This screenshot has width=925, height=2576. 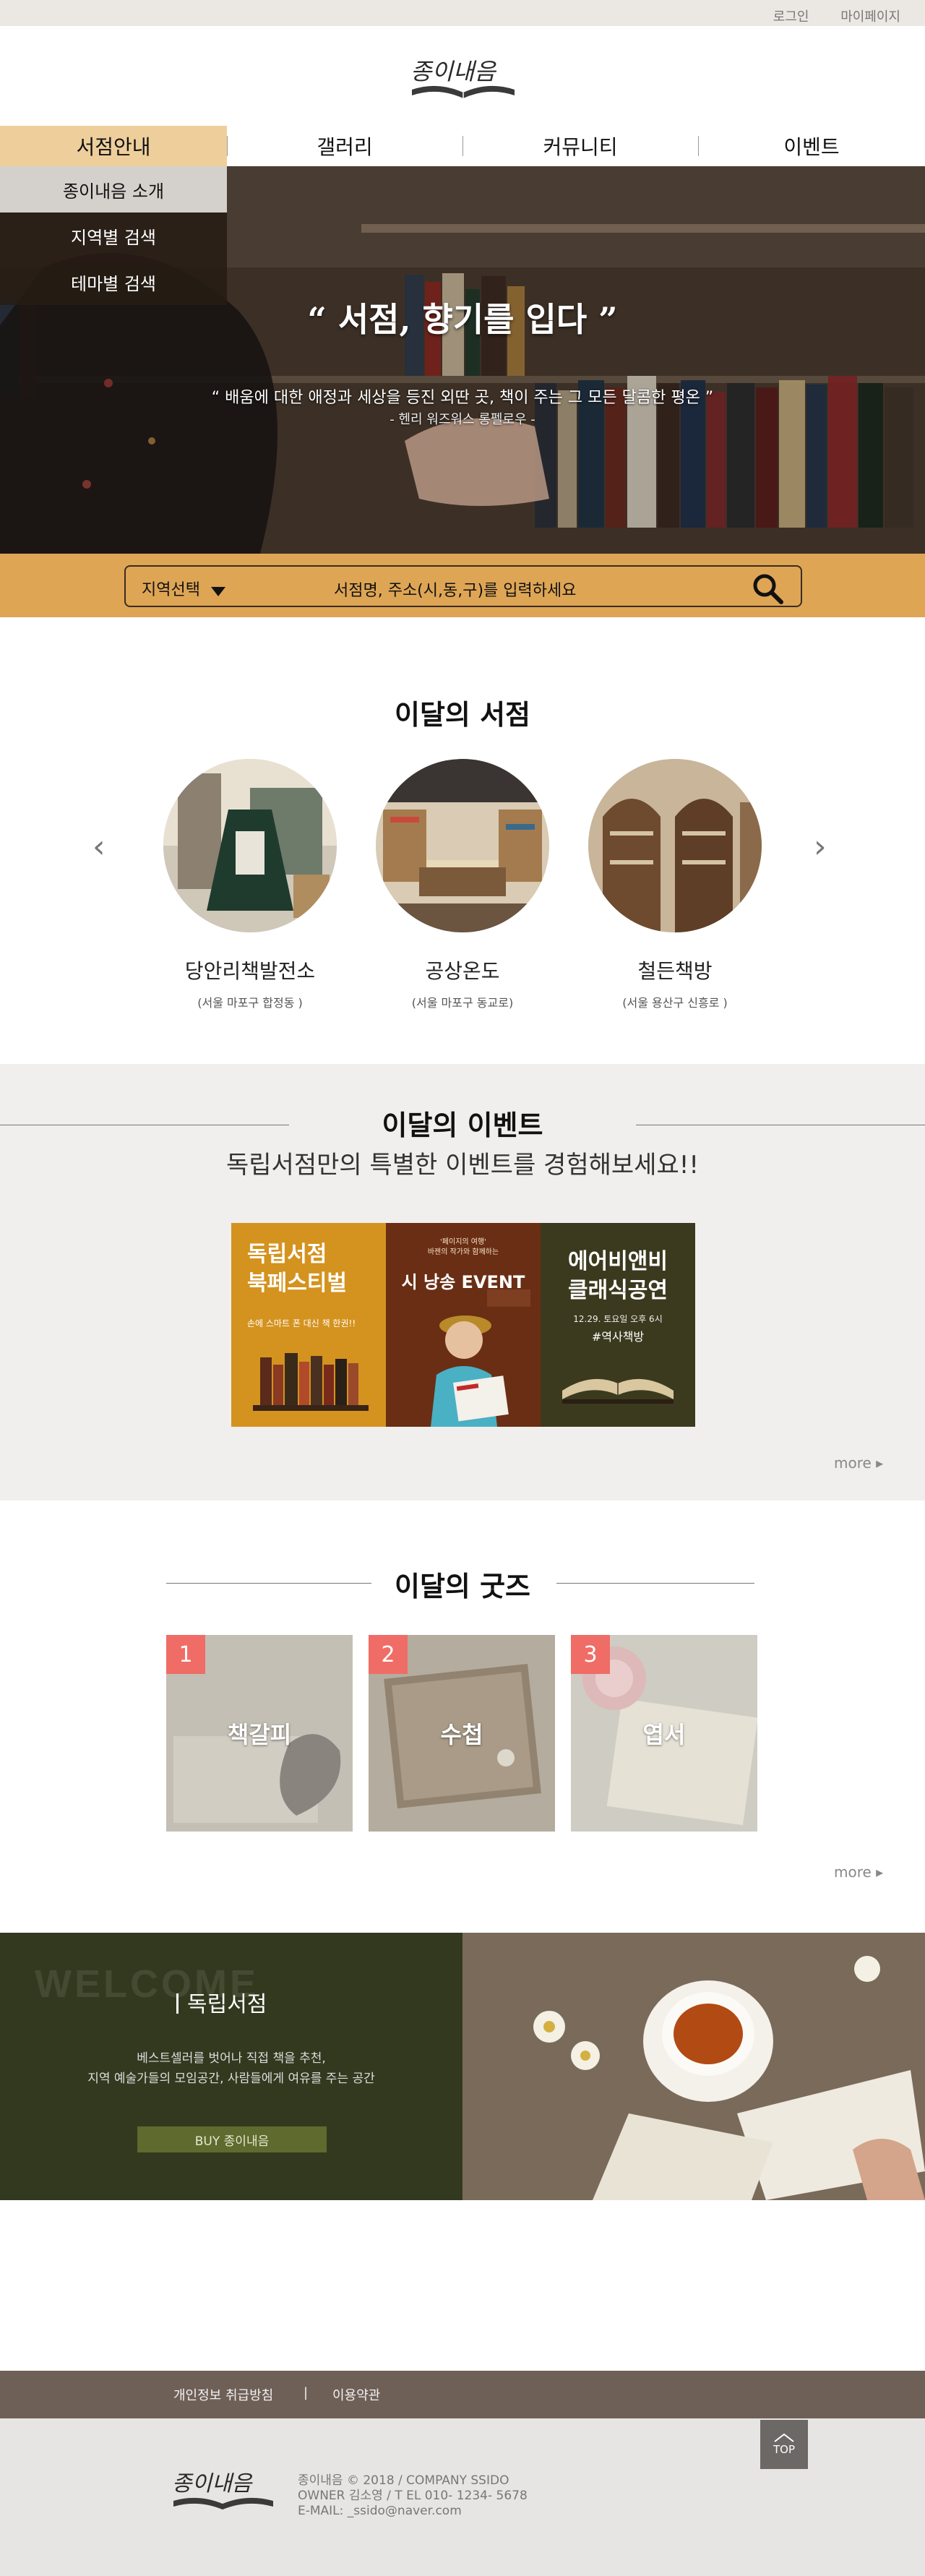 What do you see at coordinates (784, 2450) in the screenshot?
I see `back-to-top-label: TOP` at bounding box center [784, 2450].